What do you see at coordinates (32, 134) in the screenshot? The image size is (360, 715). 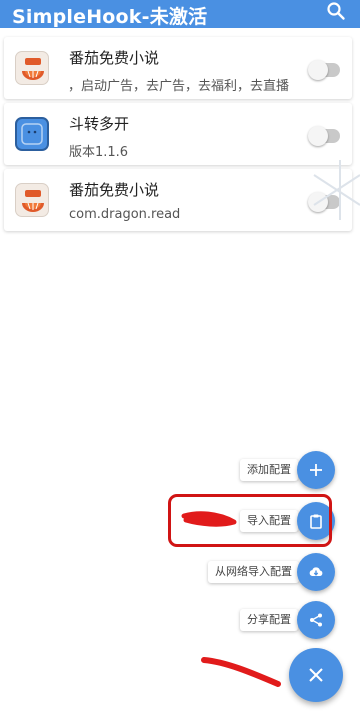 I see `dual-space-icon` at bounding box center [32, 134].